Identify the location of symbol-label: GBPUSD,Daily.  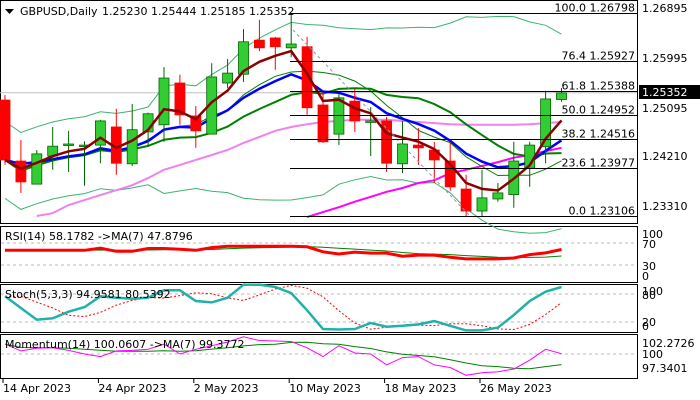
(59, 11).